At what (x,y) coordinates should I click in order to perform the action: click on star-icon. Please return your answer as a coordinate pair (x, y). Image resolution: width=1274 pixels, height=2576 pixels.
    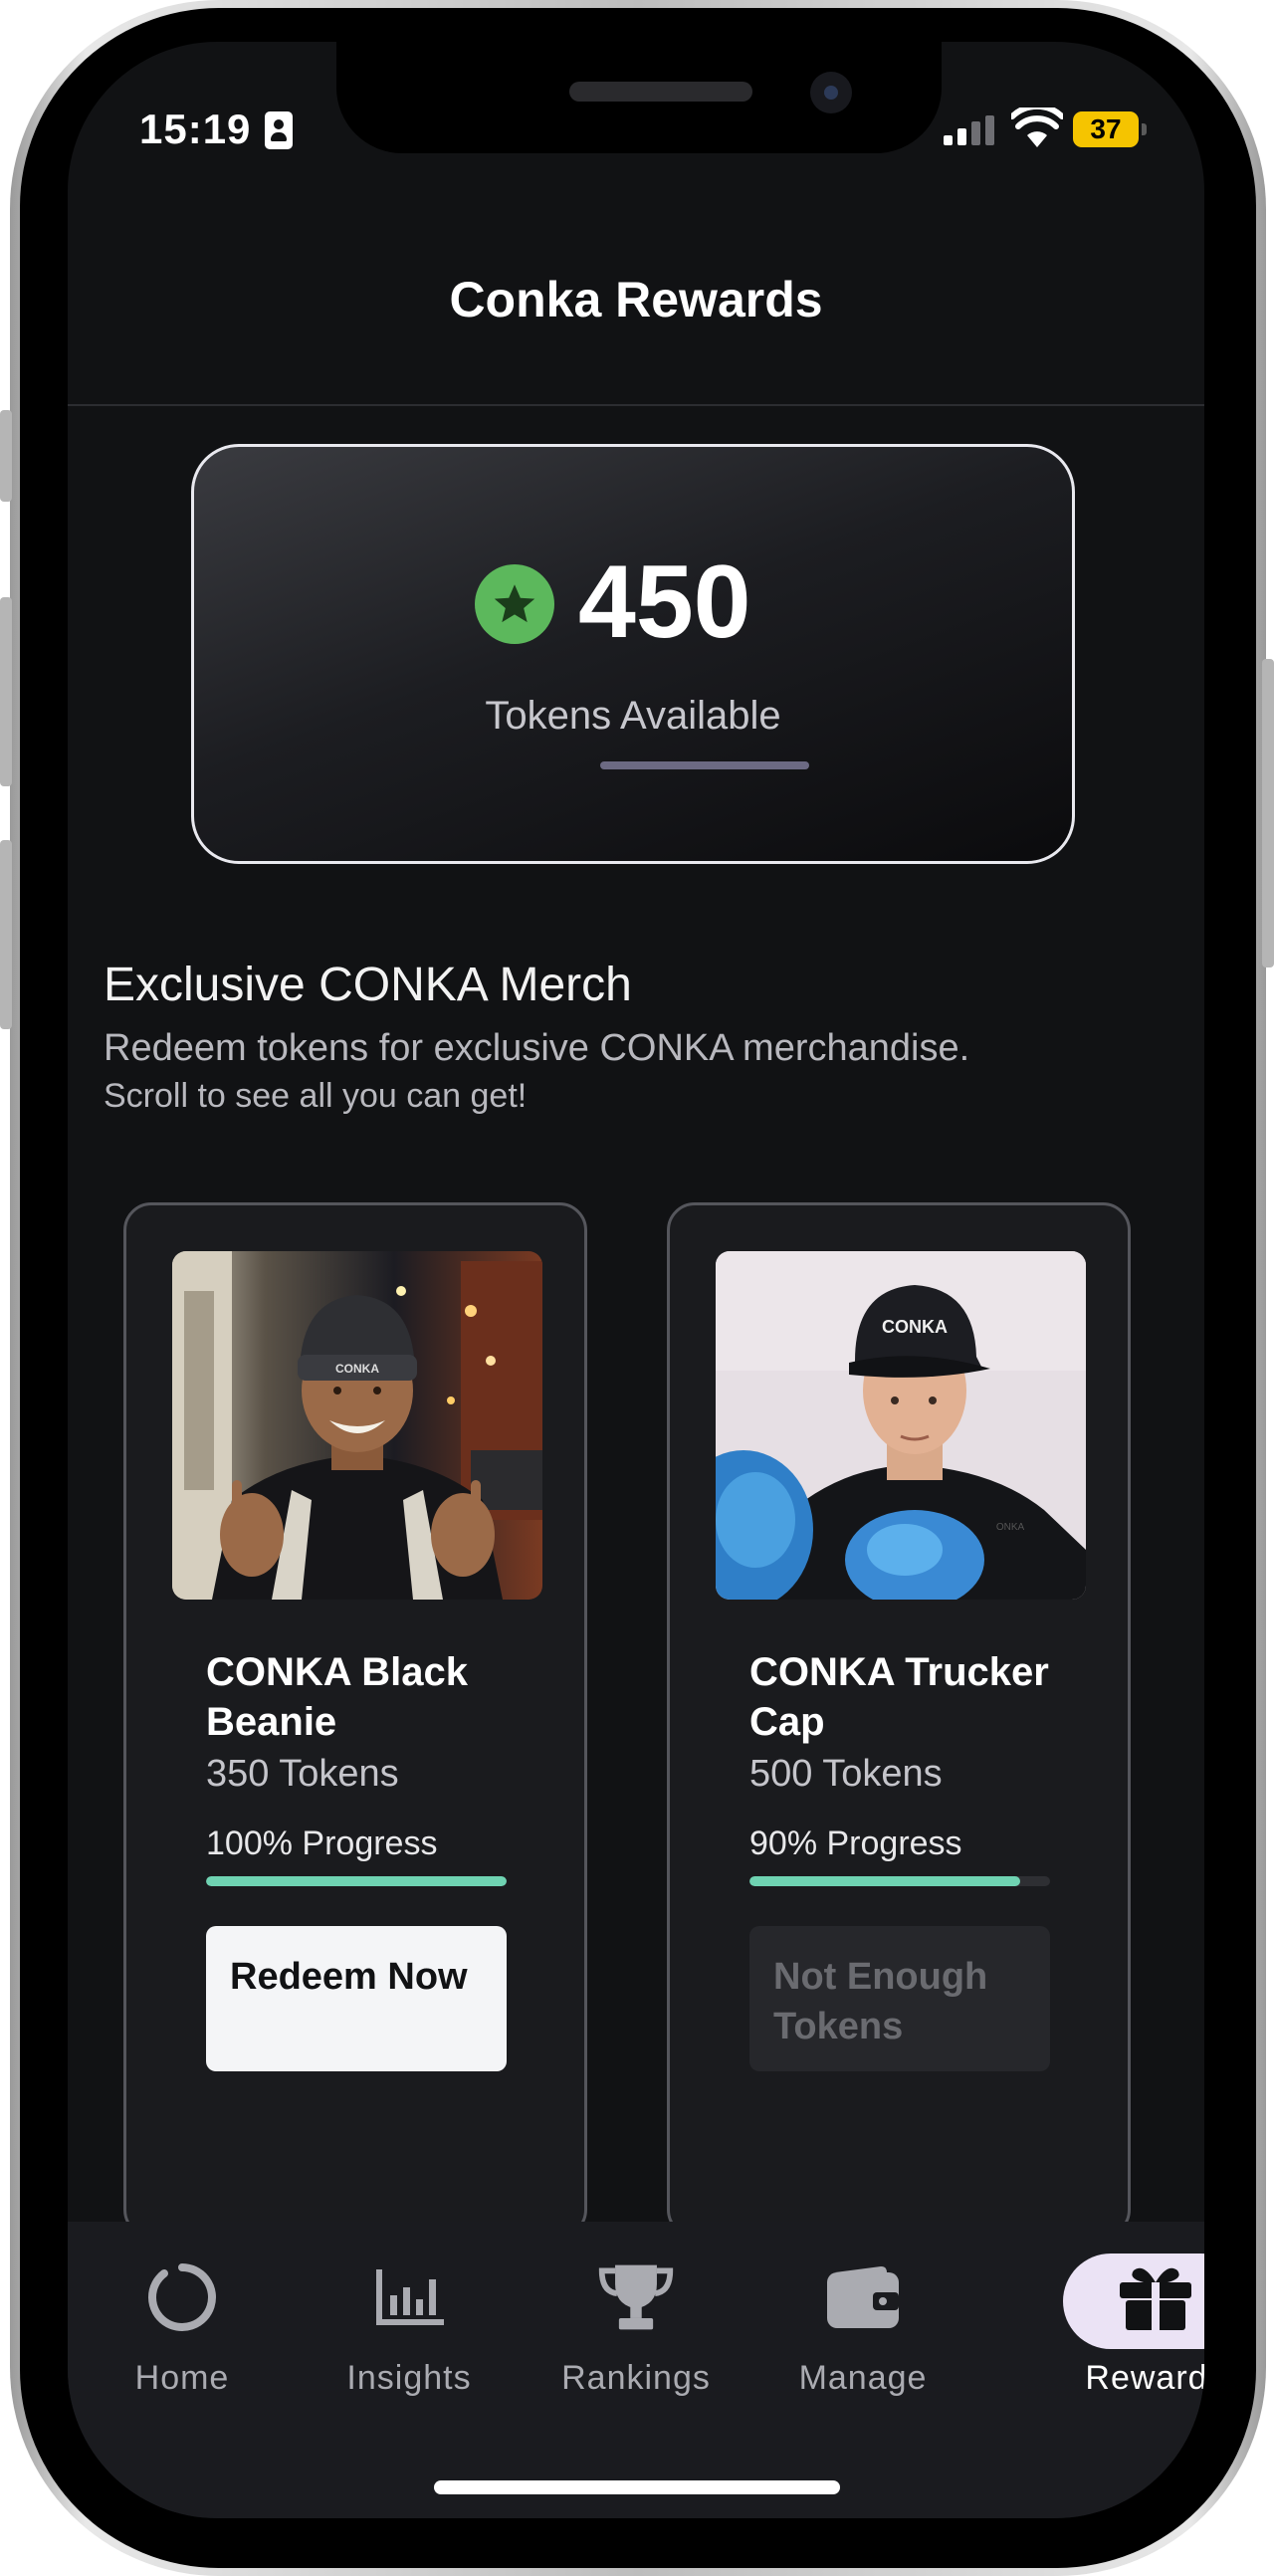
    Looking at the image, I should click on (514, 604).